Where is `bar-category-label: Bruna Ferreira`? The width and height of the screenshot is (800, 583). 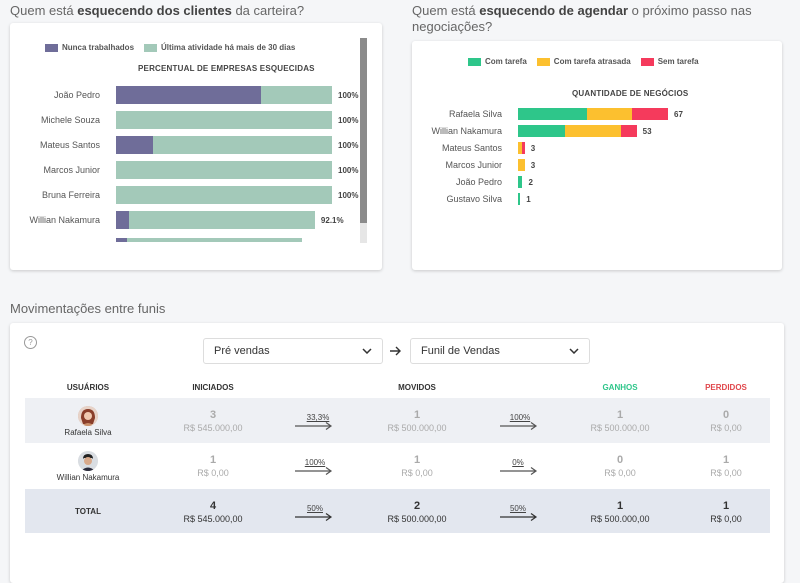
bar-category-label: Bruna Ferreira is located at coordinates (70, 195).